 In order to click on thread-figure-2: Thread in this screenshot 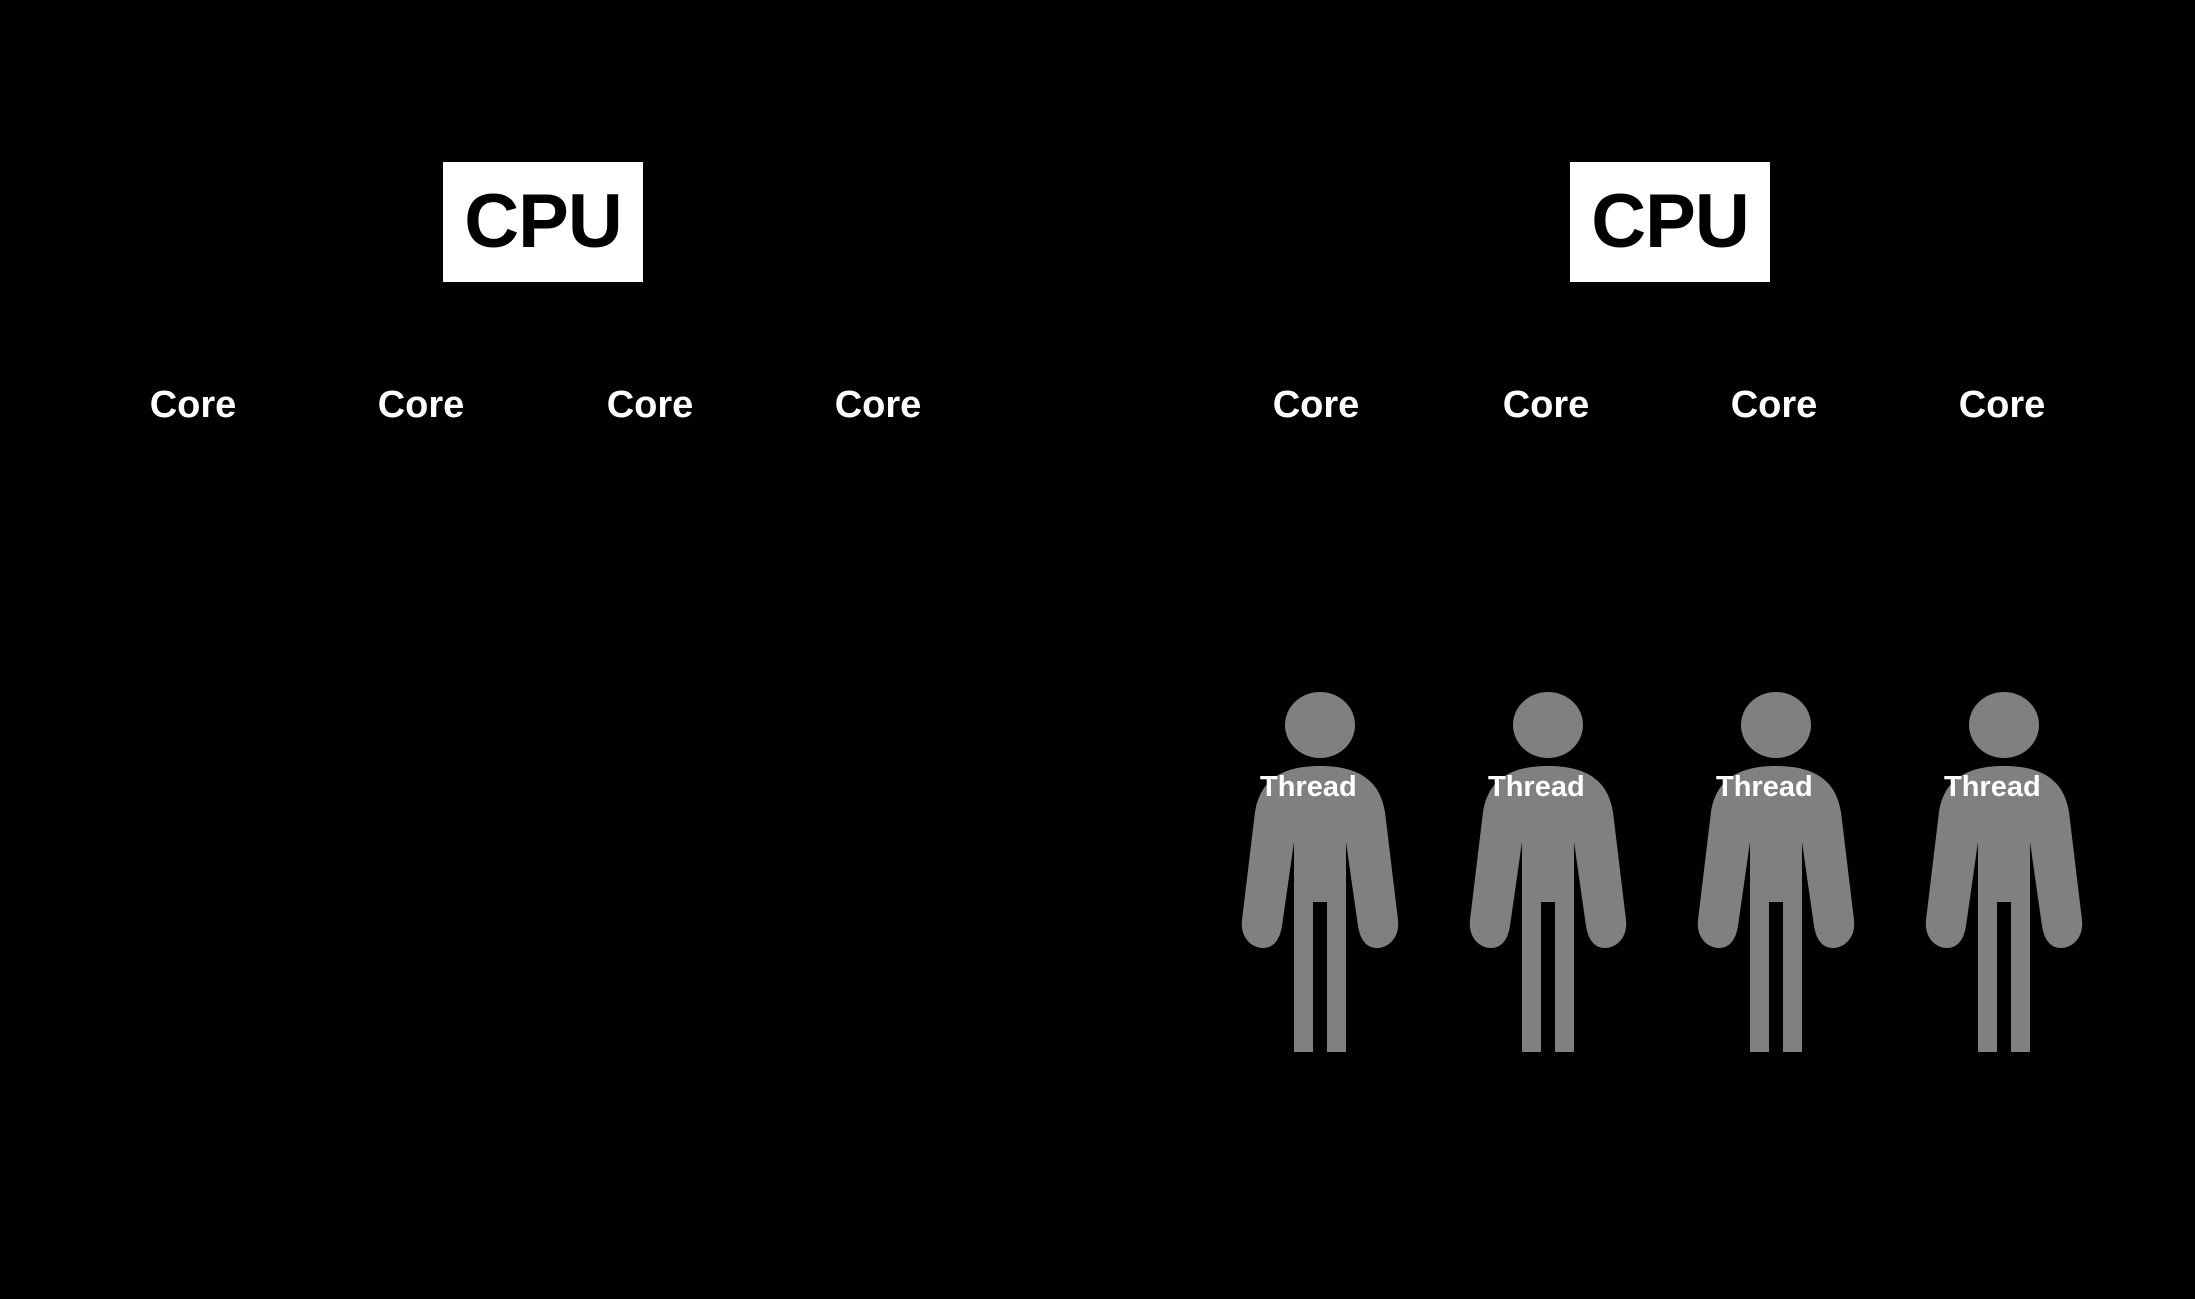, I will do `click(1548, 873)`.